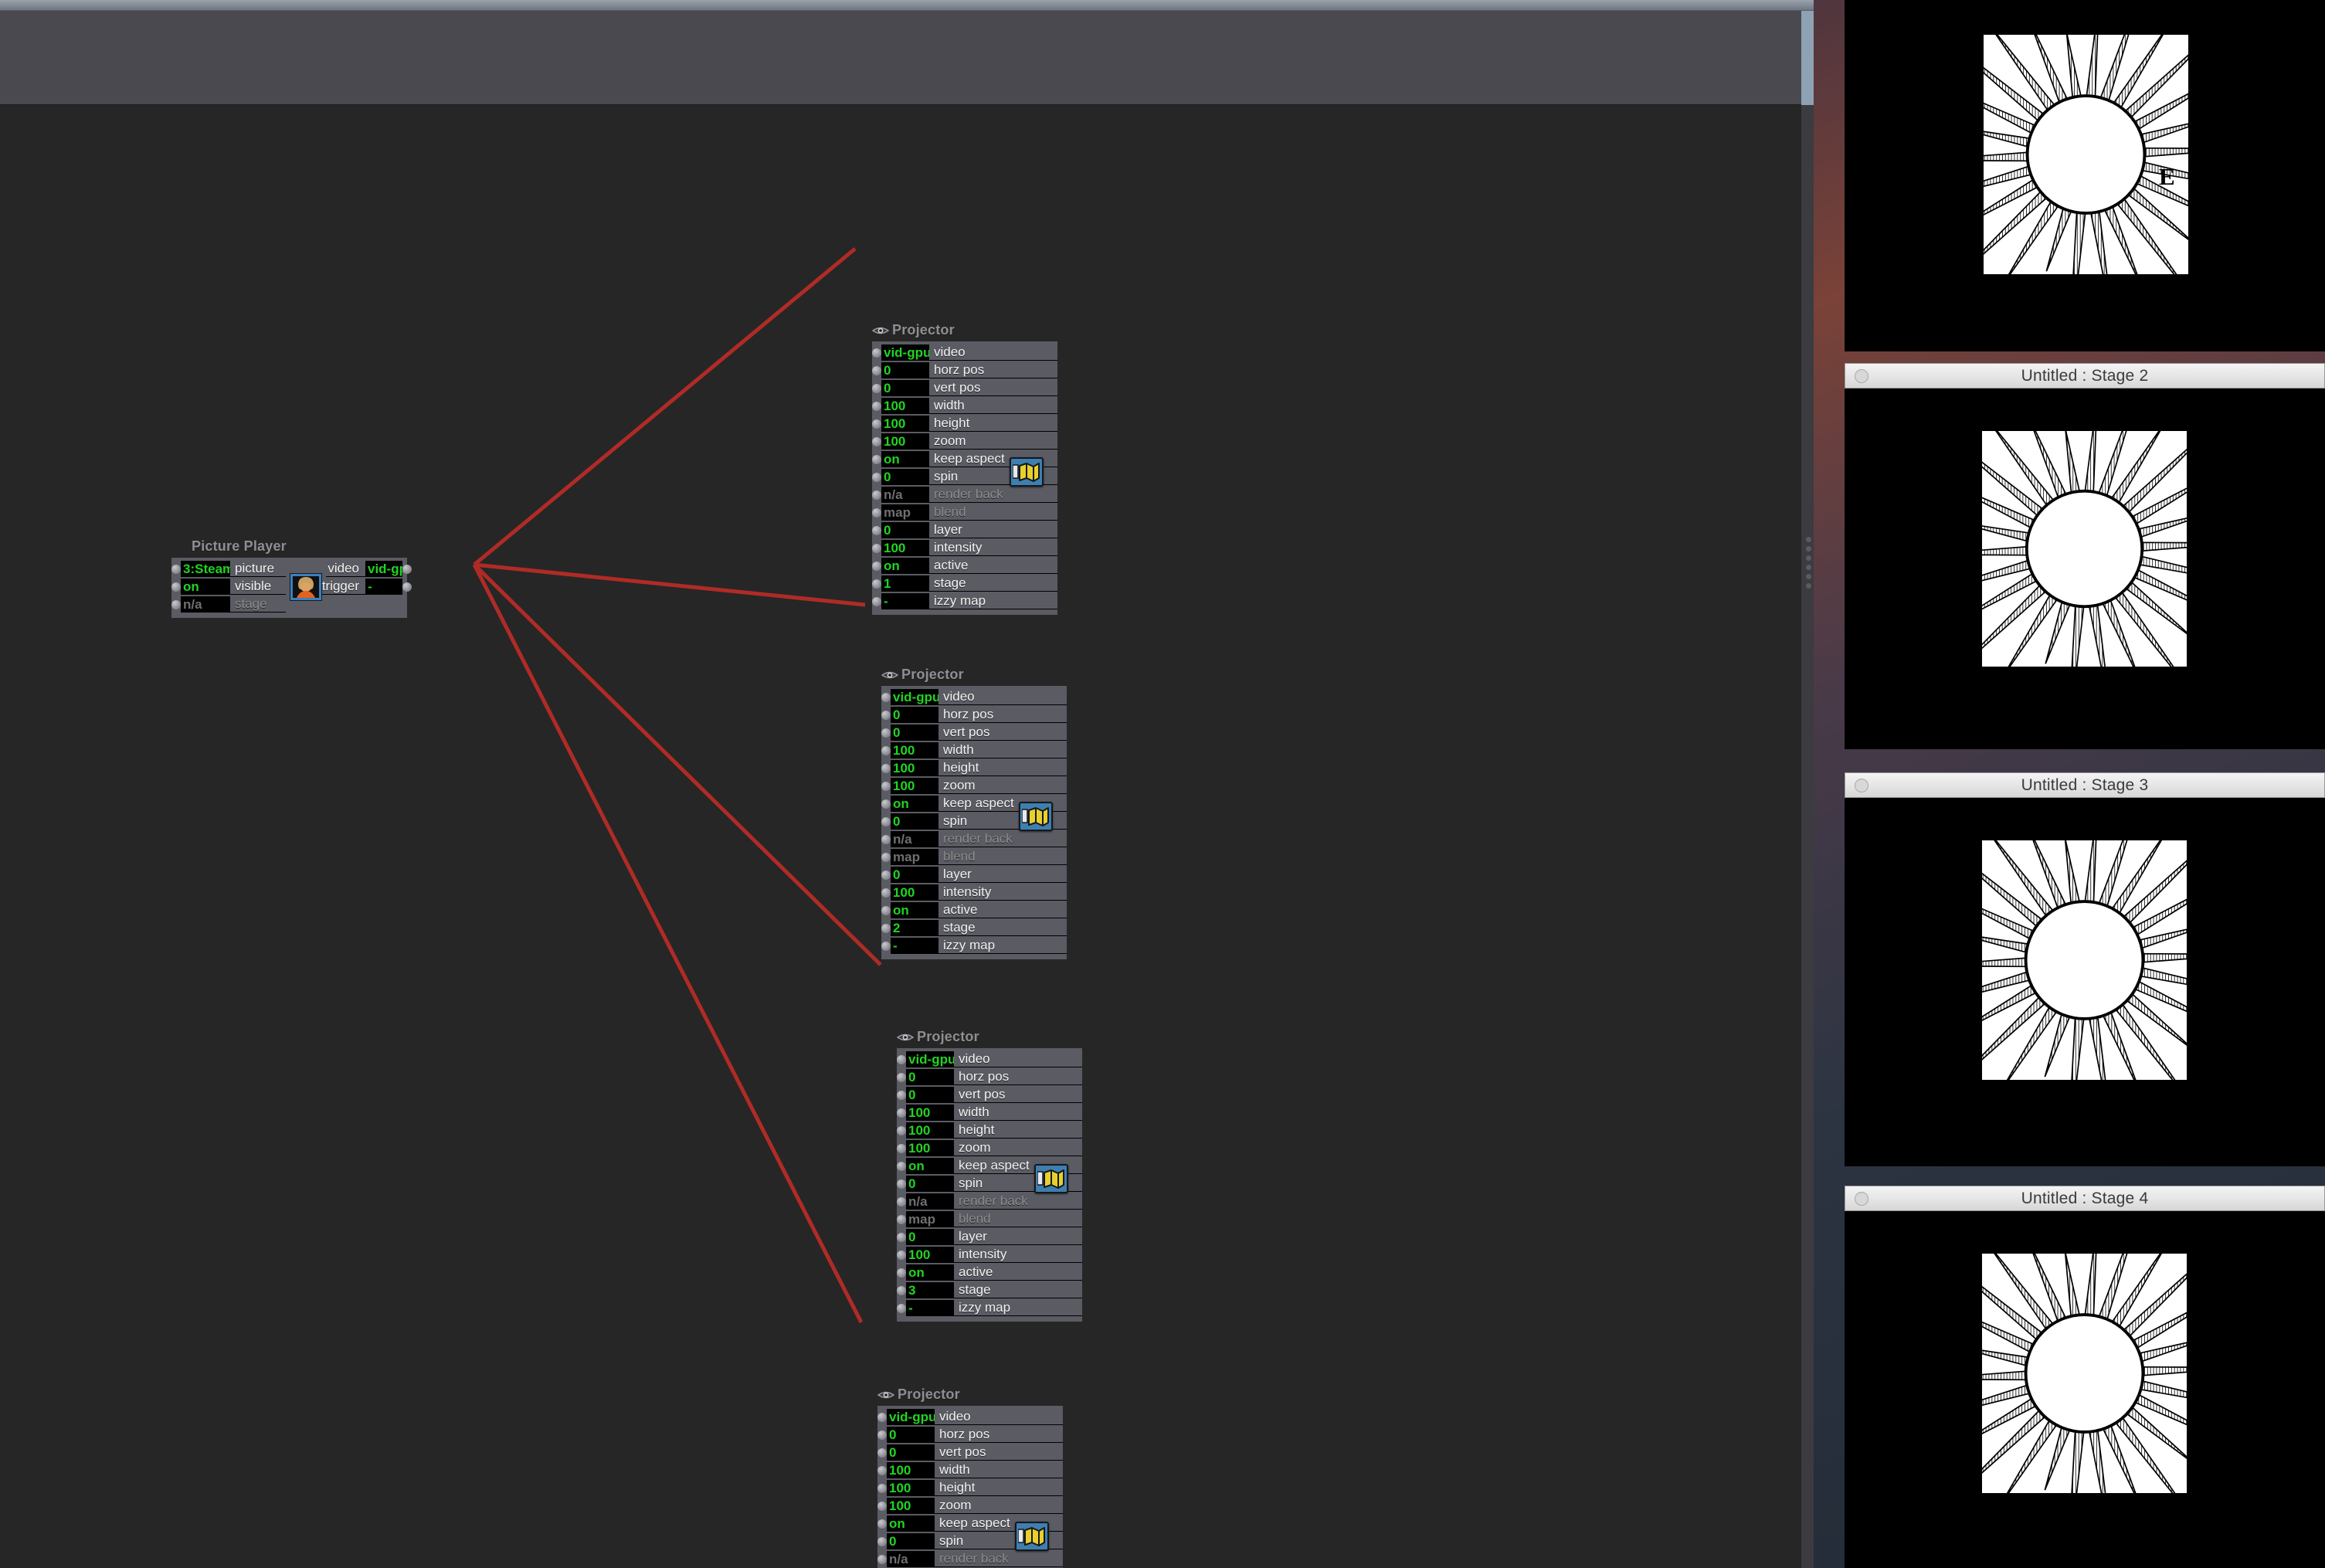 This screenshot has width=2325, height=1568. I want to click on stage-window-1: E, so click(2085, 175).